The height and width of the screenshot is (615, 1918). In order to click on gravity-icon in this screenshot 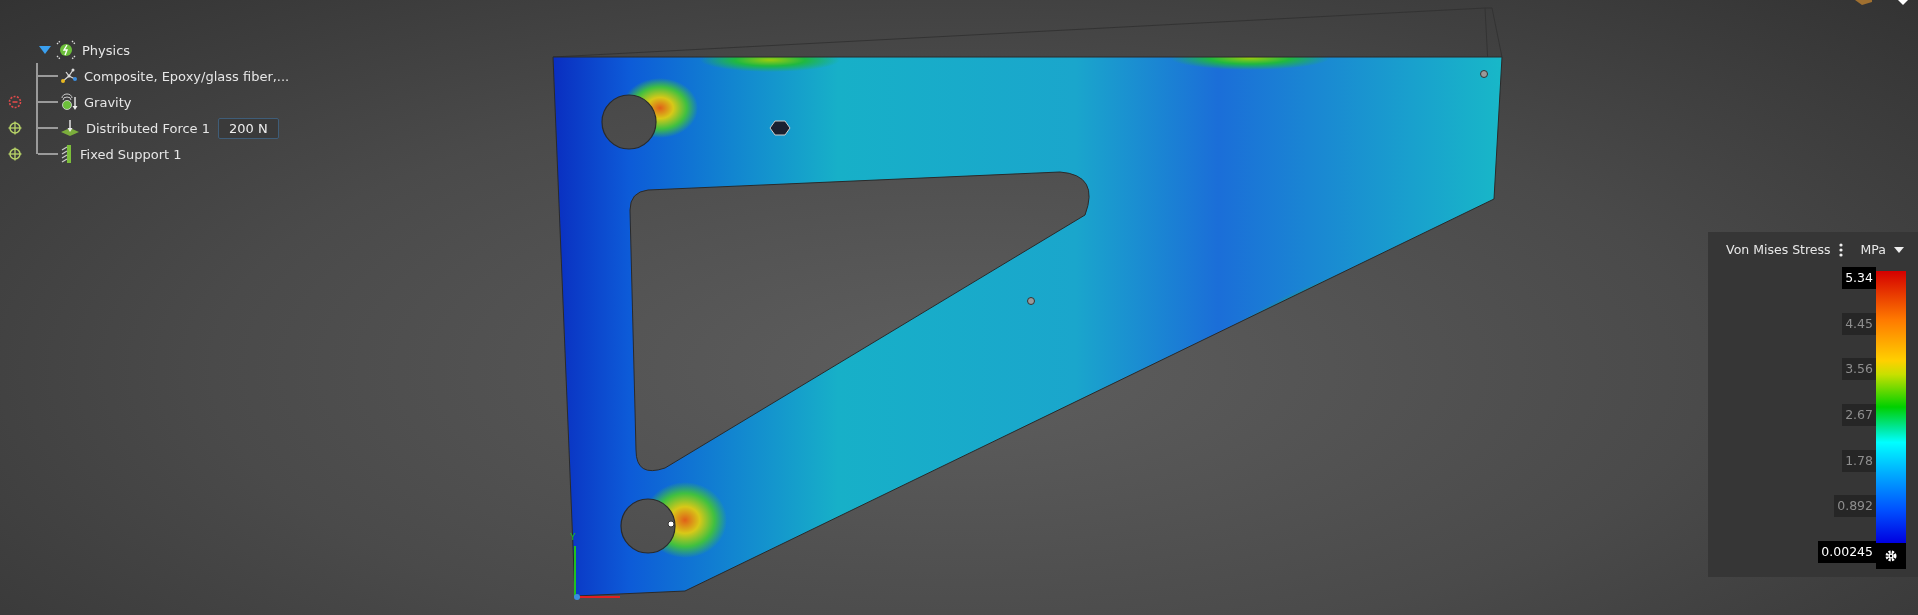, I will do `click(69, 102)`.